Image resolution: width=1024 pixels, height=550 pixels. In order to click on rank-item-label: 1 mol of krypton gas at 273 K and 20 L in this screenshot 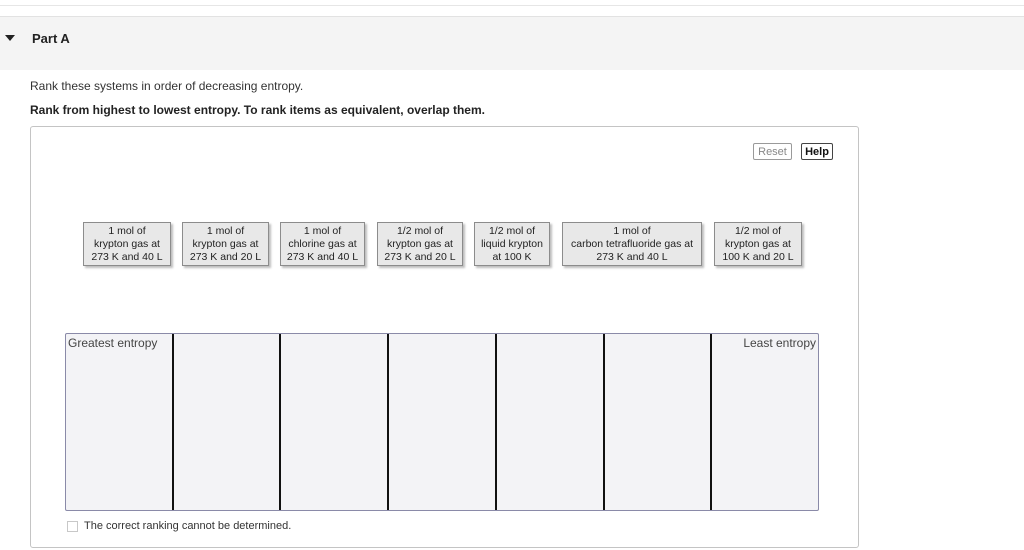, I will do `click(225, 243)`.